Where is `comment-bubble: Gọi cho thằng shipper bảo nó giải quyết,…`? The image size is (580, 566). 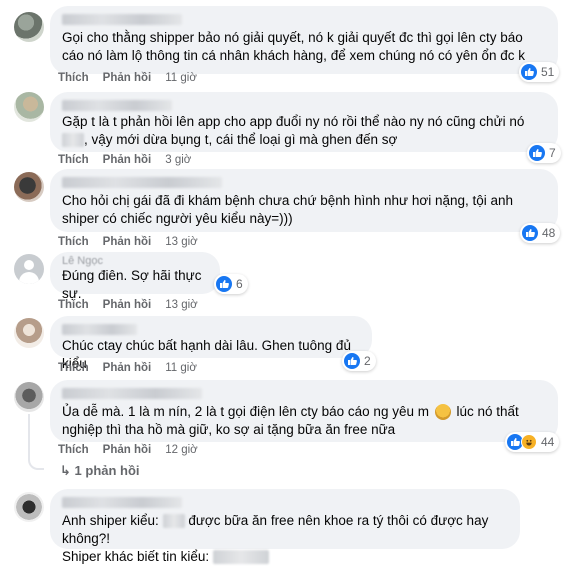 comment-bubble: Gọi cho thằng shipper bảo nó giải quyết,… is located at coordinates (304, 40).